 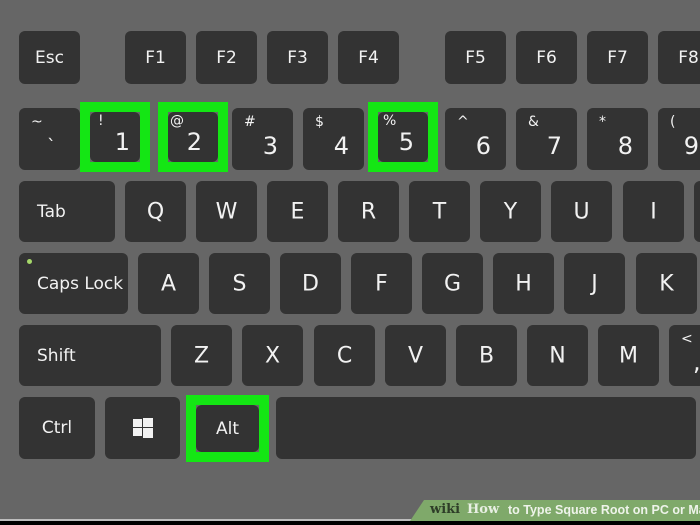 What do you see at coordinates (319, 122) in the screenshot?
I see `key-shift-symbol: $` at bounding box center [319, 122].